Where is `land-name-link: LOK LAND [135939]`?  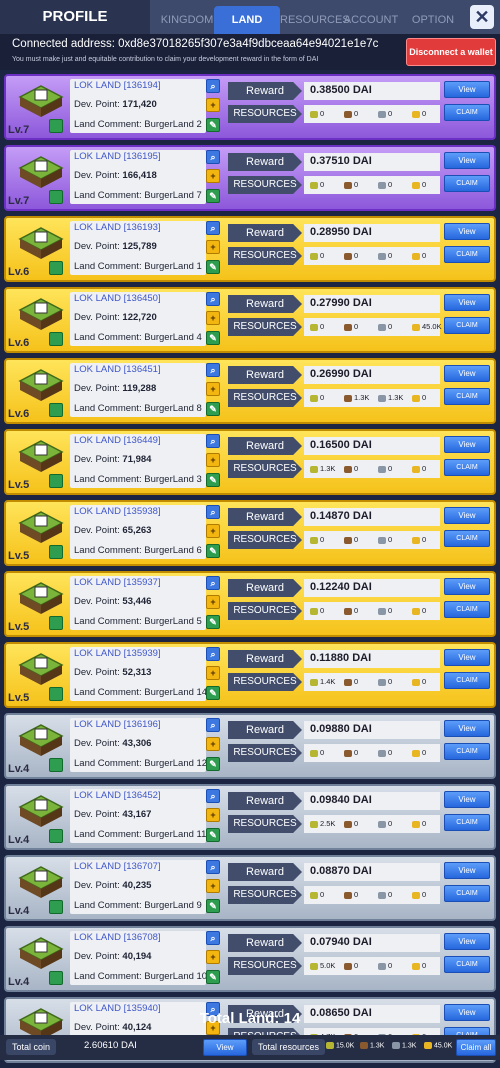 land-name-link: LOK LAND [135939] is located at coordinates (117, 653).